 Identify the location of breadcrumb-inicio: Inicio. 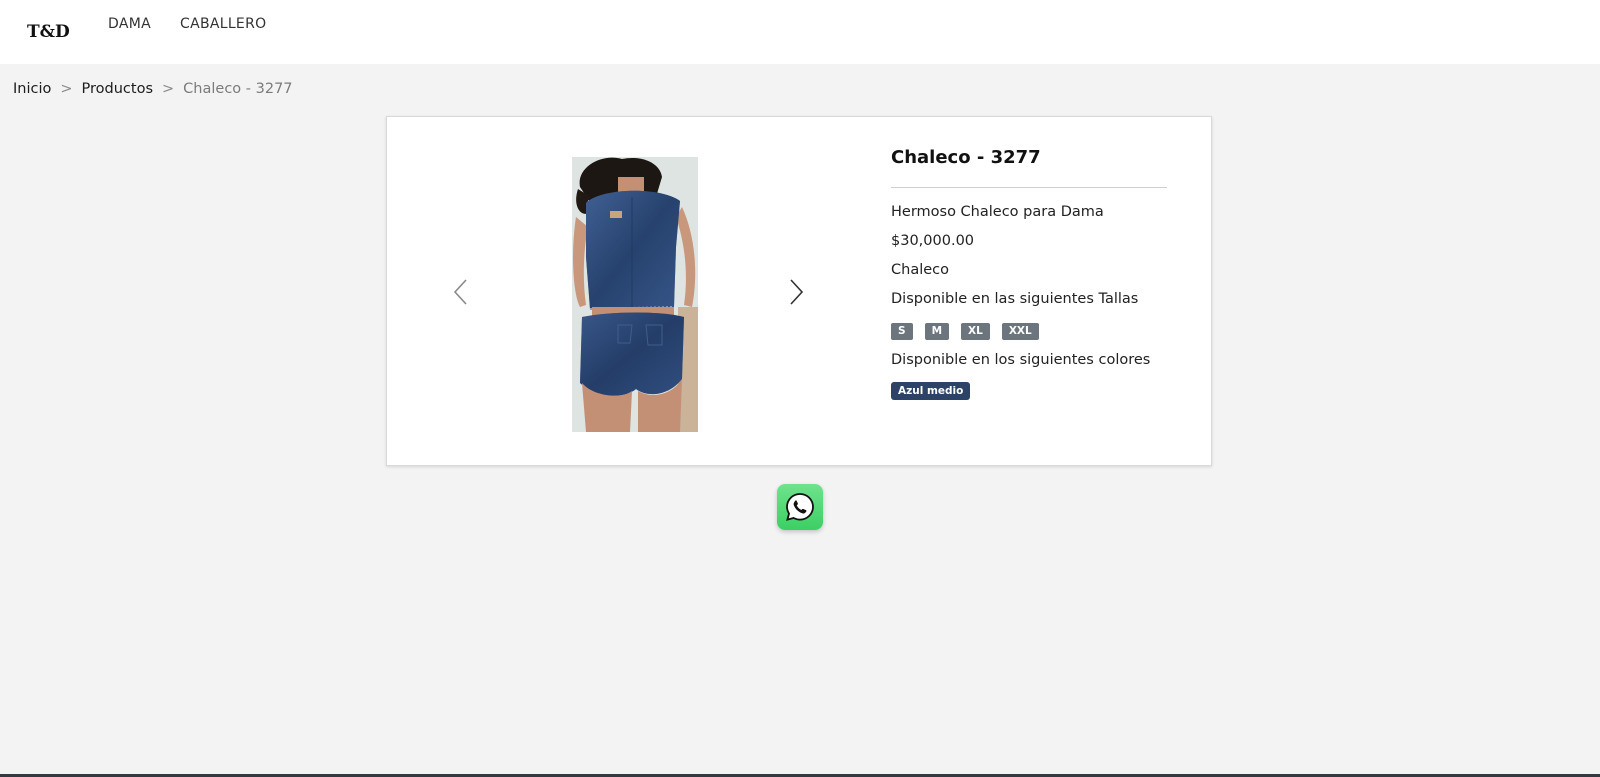
(32, 89).